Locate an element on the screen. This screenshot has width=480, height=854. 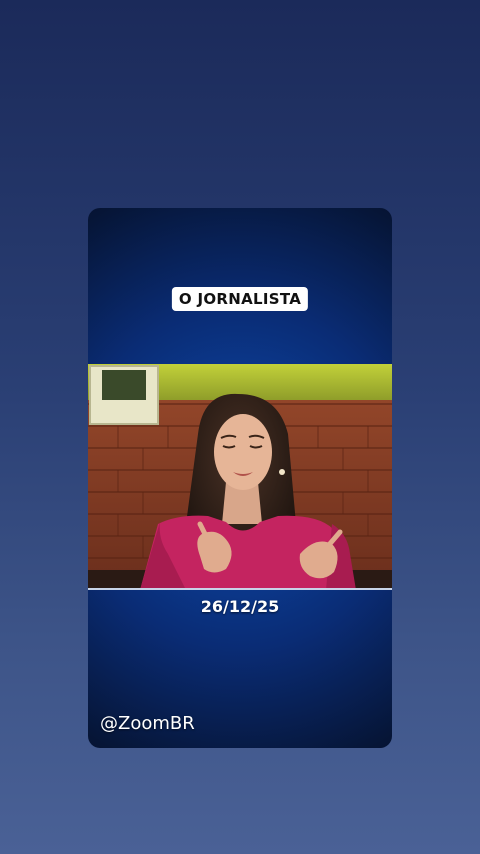
channel-handle: @ZoomBR is located at coordinates (147, 723).